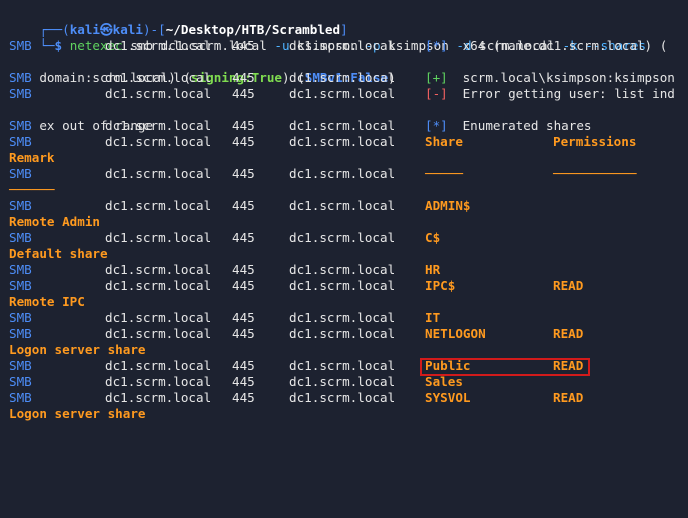 The image size is (688, 518). Describe the element at coordinates (54, 221) in the screenshot. I see `share-remark: Remote Admin` at that location.